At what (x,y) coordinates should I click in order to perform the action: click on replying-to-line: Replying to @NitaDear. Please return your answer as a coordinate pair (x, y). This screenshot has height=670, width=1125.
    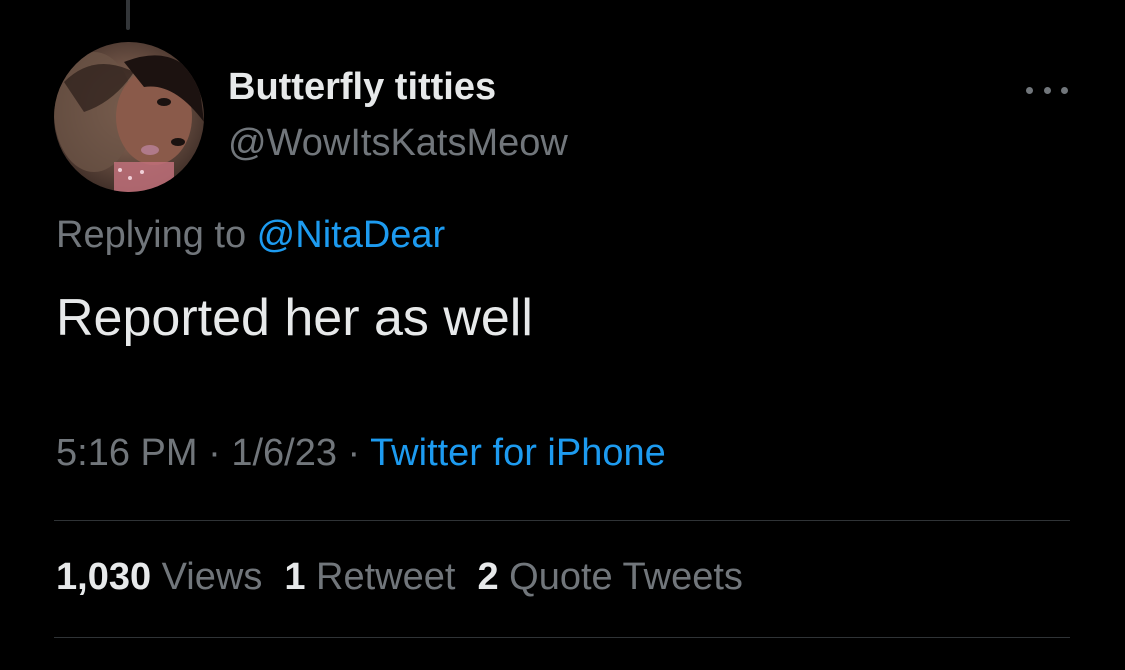
    Looking at the image, I should click on (250, 235).